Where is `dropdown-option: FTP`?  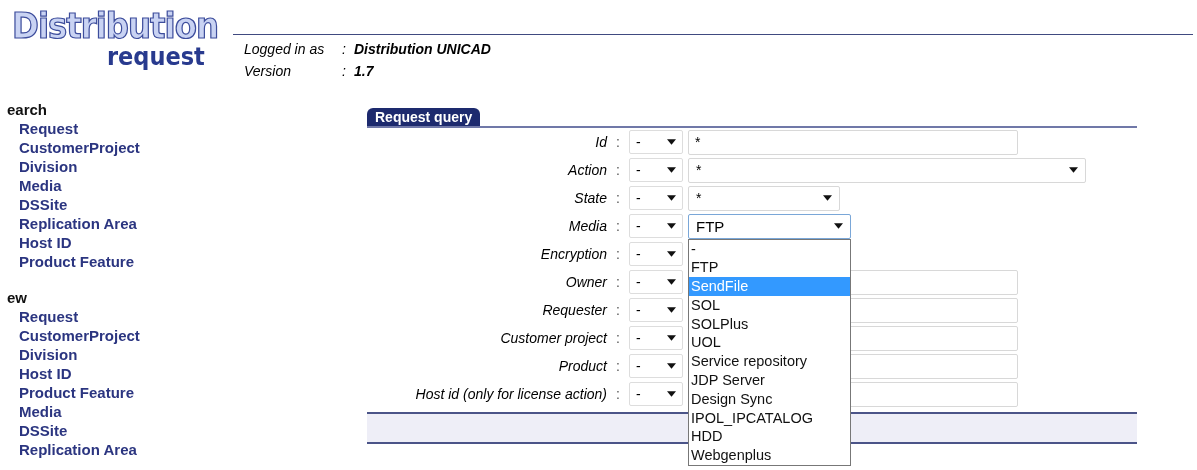
dropdown-option: FTP is located at coordinates (769, 268).